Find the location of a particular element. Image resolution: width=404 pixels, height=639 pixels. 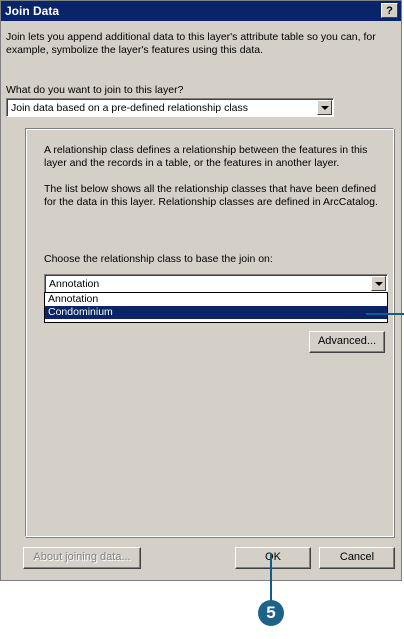

relationship-class-dropdown: Annotation is located at coordinates (216, 283).